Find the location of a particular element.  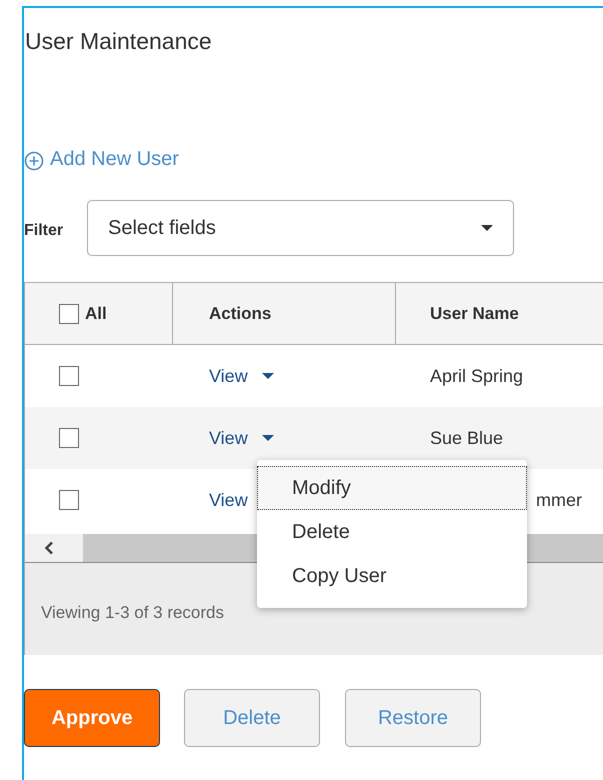

filter-label: Filter is located at coordinates (44, 230).